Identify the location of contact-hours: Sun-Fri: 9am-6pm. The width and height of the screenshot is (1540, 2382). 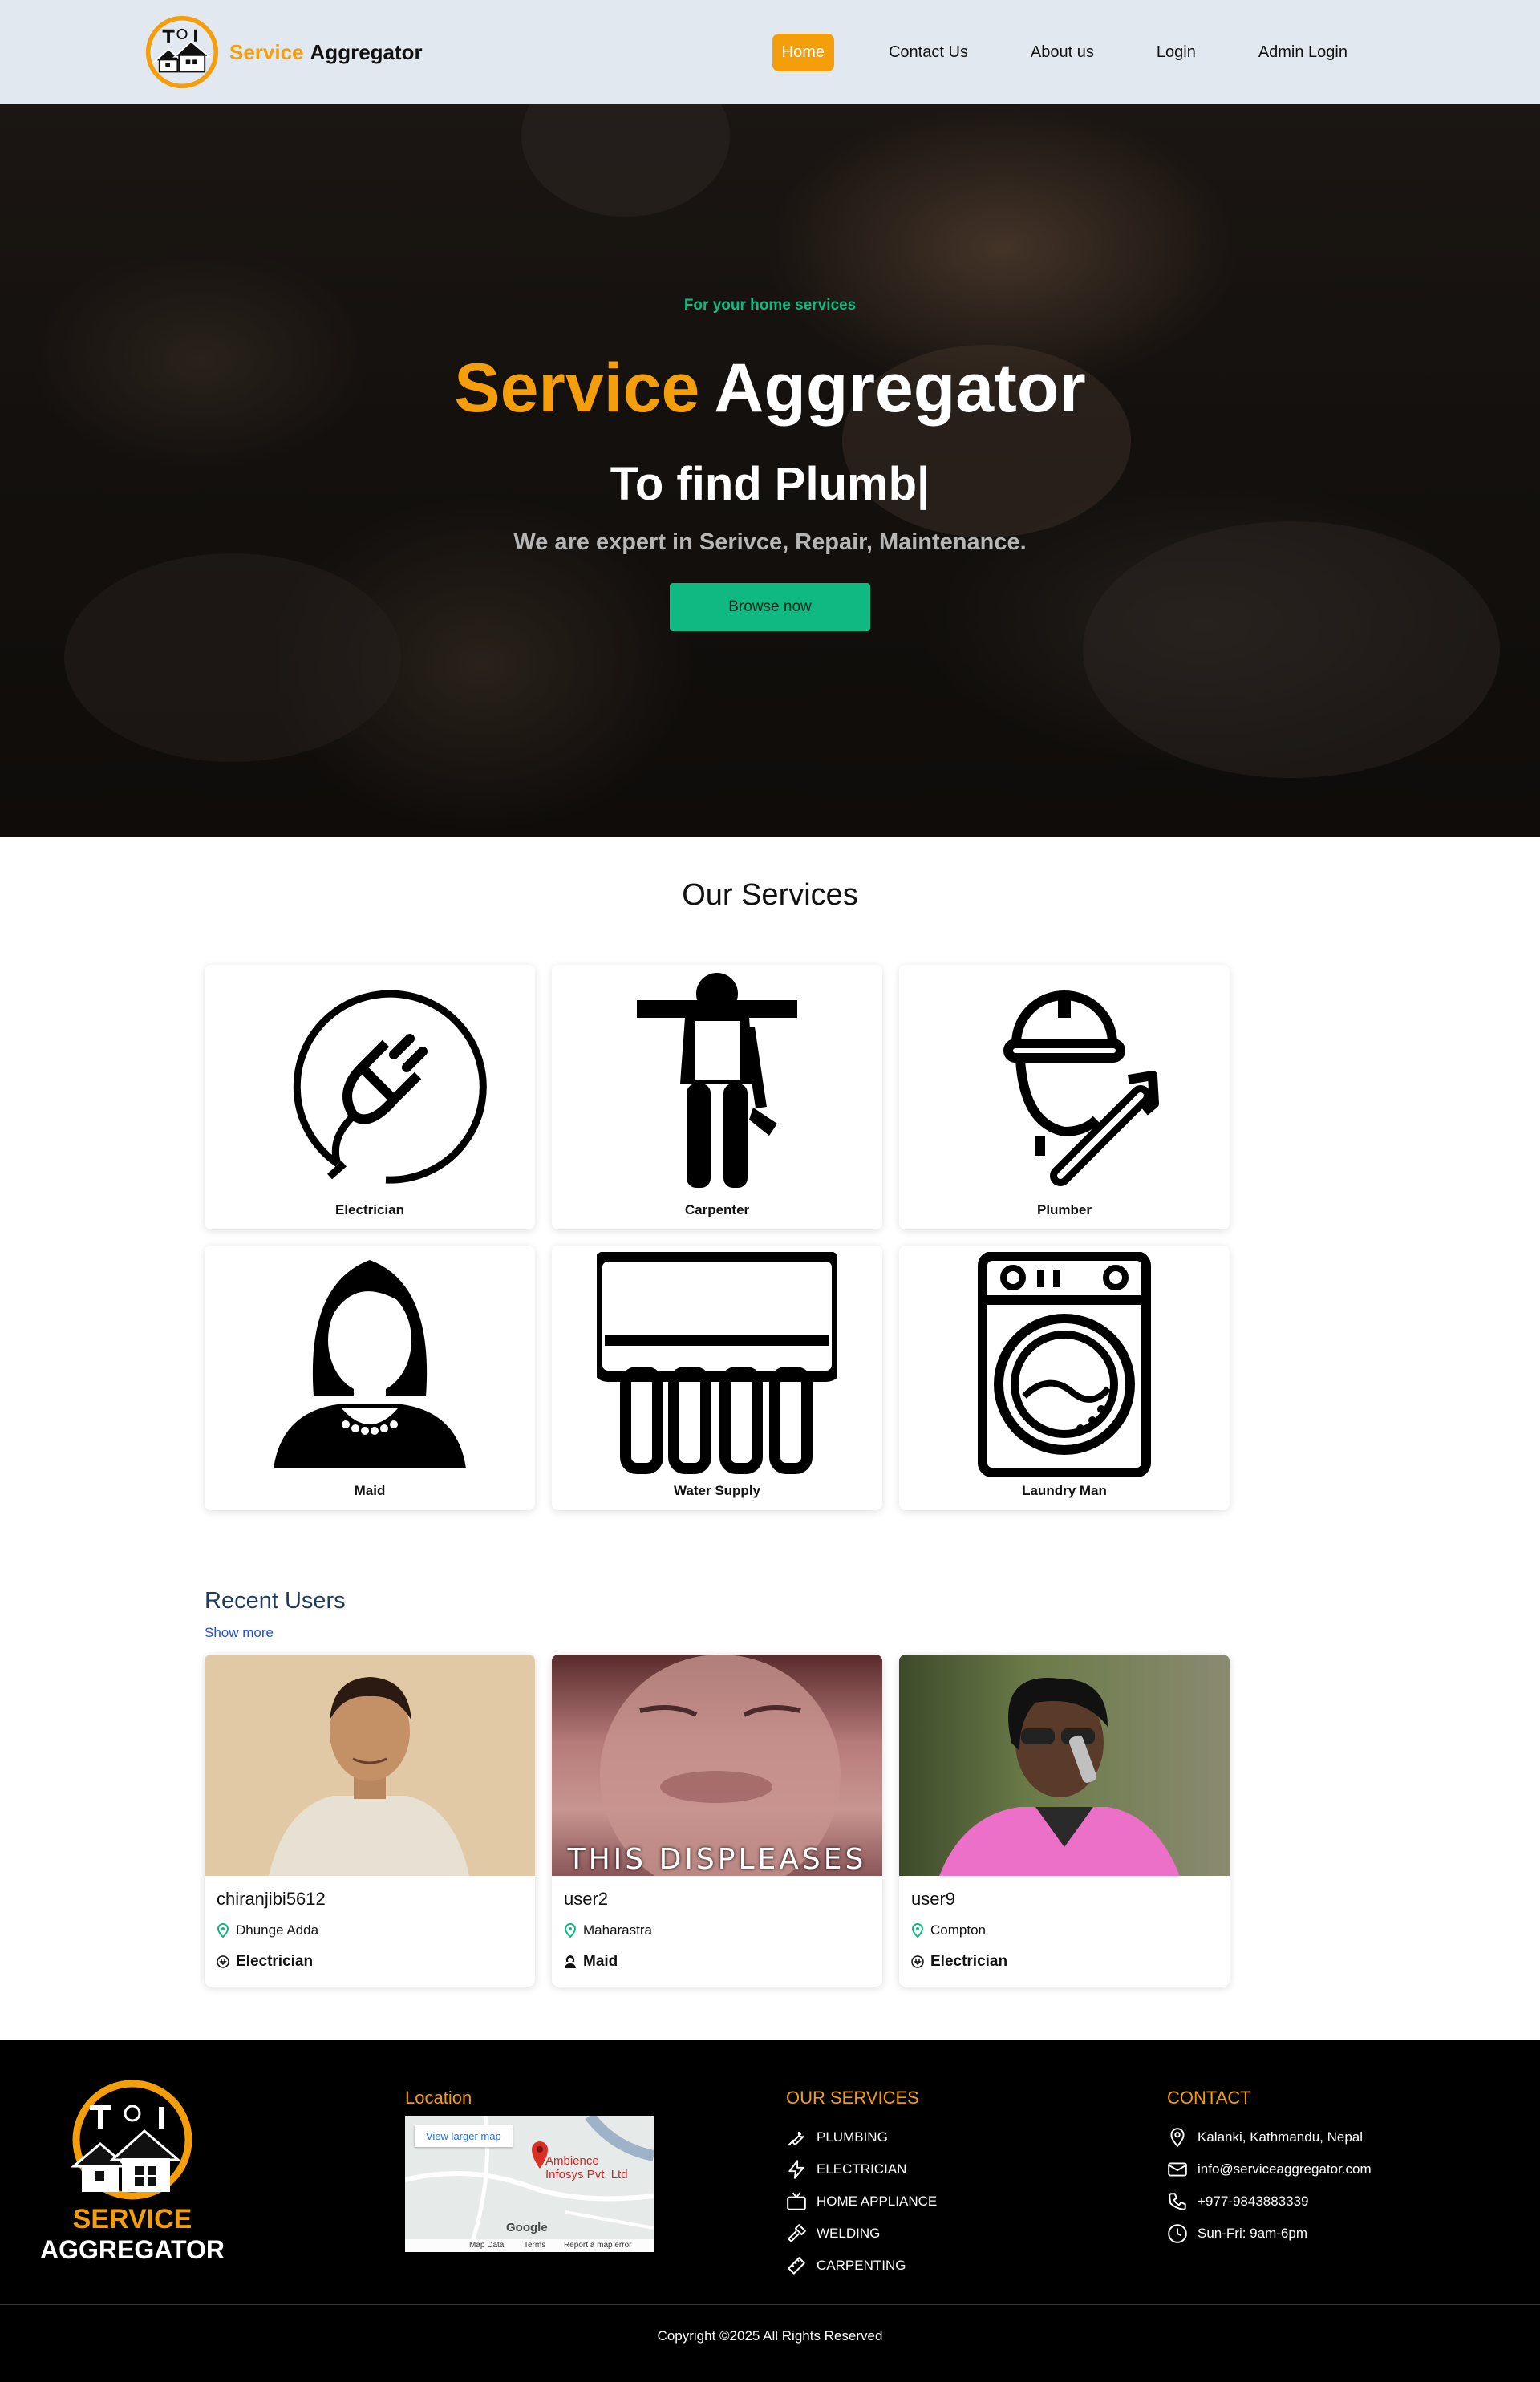
(1269, 2234).